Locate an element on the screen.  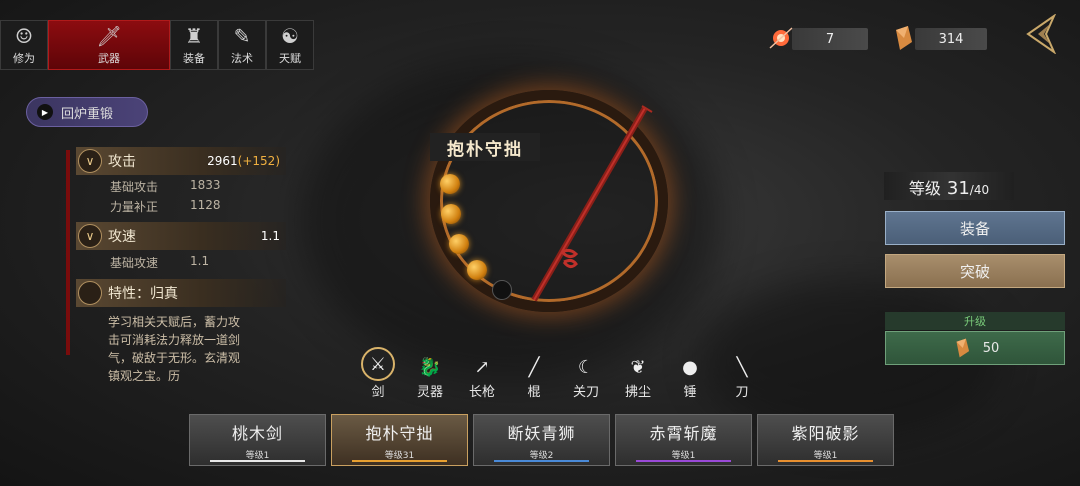
tab-talent: ☯ 天赋 is located at coordinates (290, 45).